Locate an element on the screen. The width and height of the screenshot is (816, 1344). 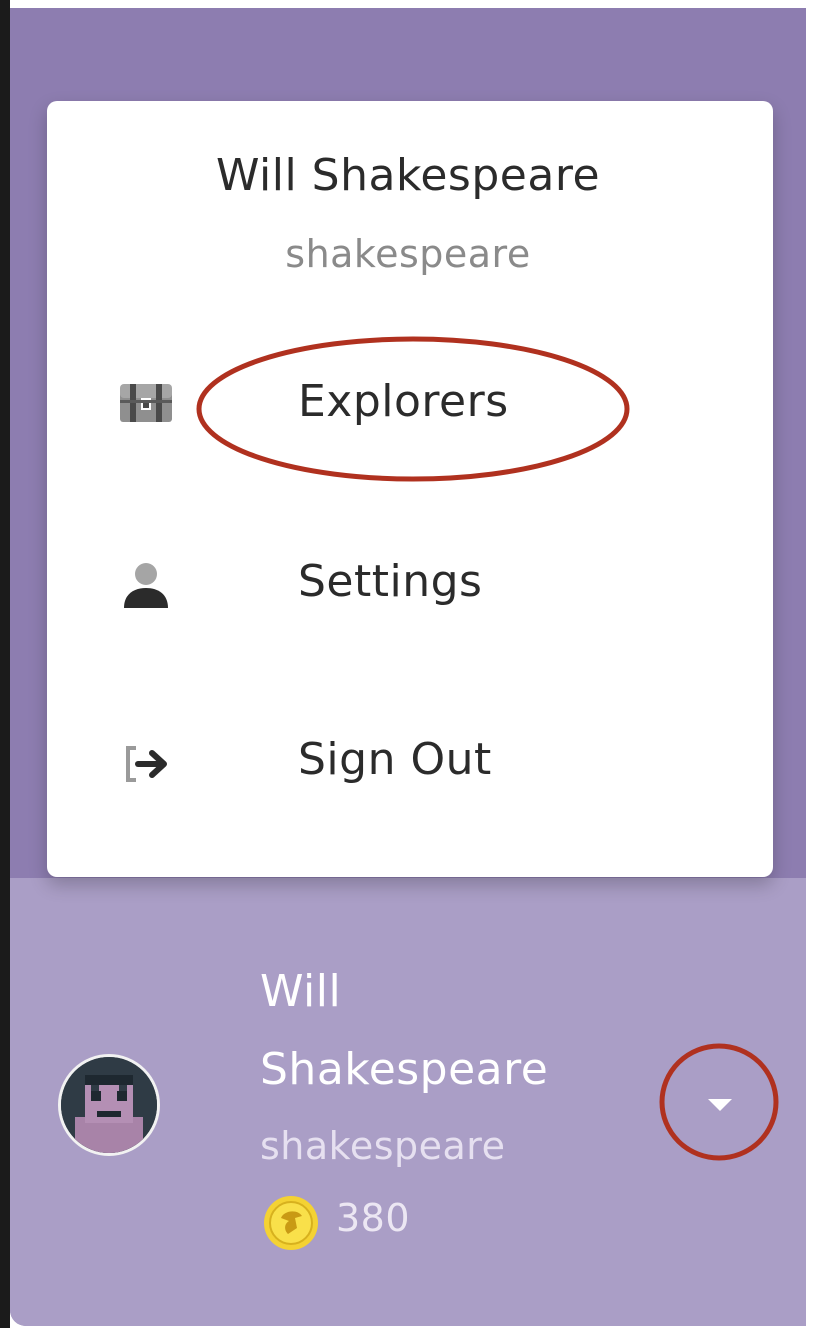
coin-balance: 380 is located at coordinates (373, 1218).